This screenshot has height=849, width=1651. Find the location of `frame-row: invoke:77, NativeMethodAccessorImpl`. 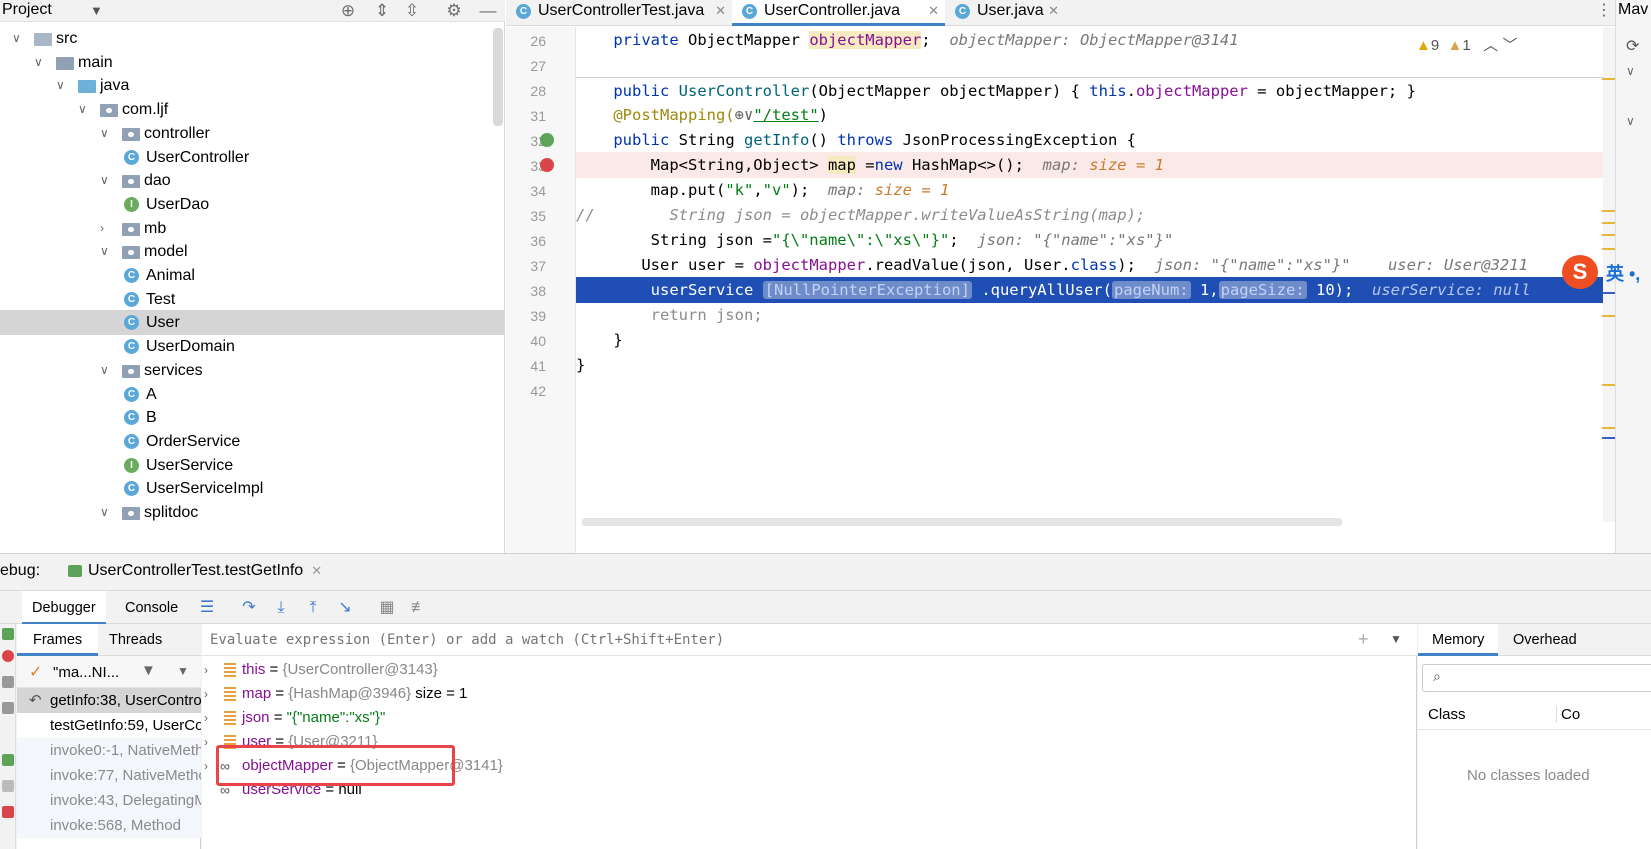

frame-row: invoke:77, NativeMethodAccessorImpl is located at coordinates (109, 775).